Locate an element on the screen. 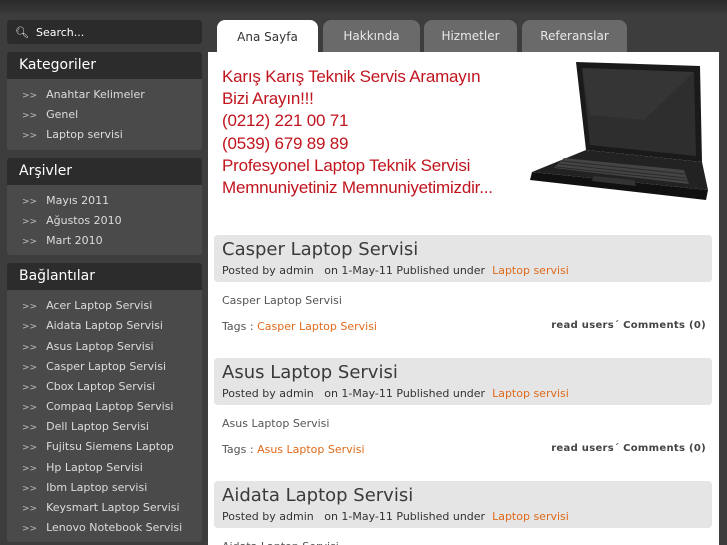  banner-phone: (0212) 221 00 71 is located at coordinates (285, 121).